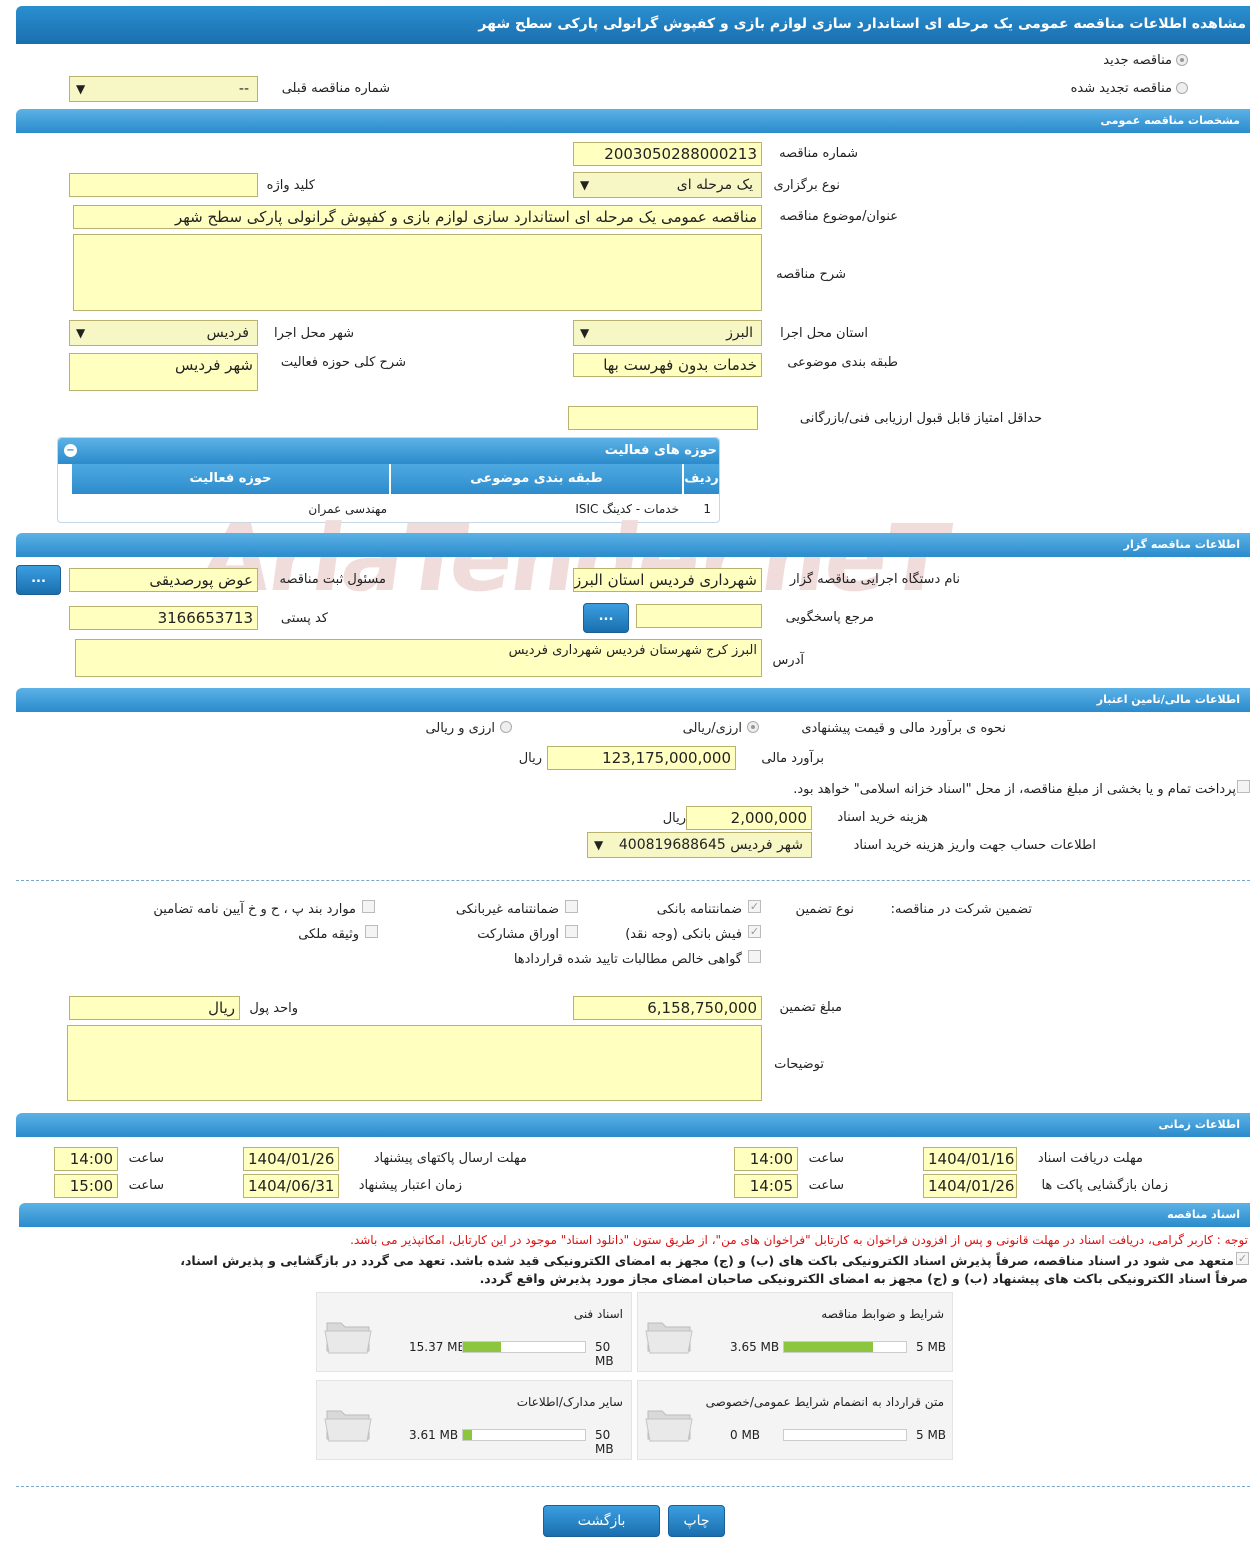 The width and height of the screenshot is (1250, 1544). Describe the element at coordinates (641, 758) in the screenshot. I see `estimate-field: 123,175,000,000` at that location.